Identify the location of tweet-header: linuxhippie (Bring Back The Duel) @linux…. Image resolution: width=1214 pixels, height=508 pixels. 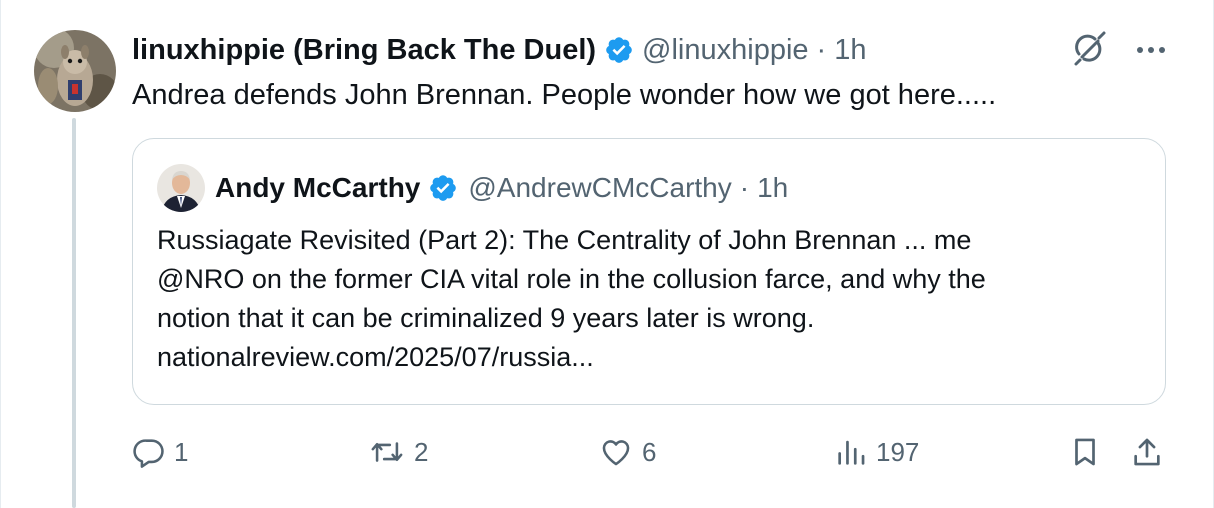
(499, 50).